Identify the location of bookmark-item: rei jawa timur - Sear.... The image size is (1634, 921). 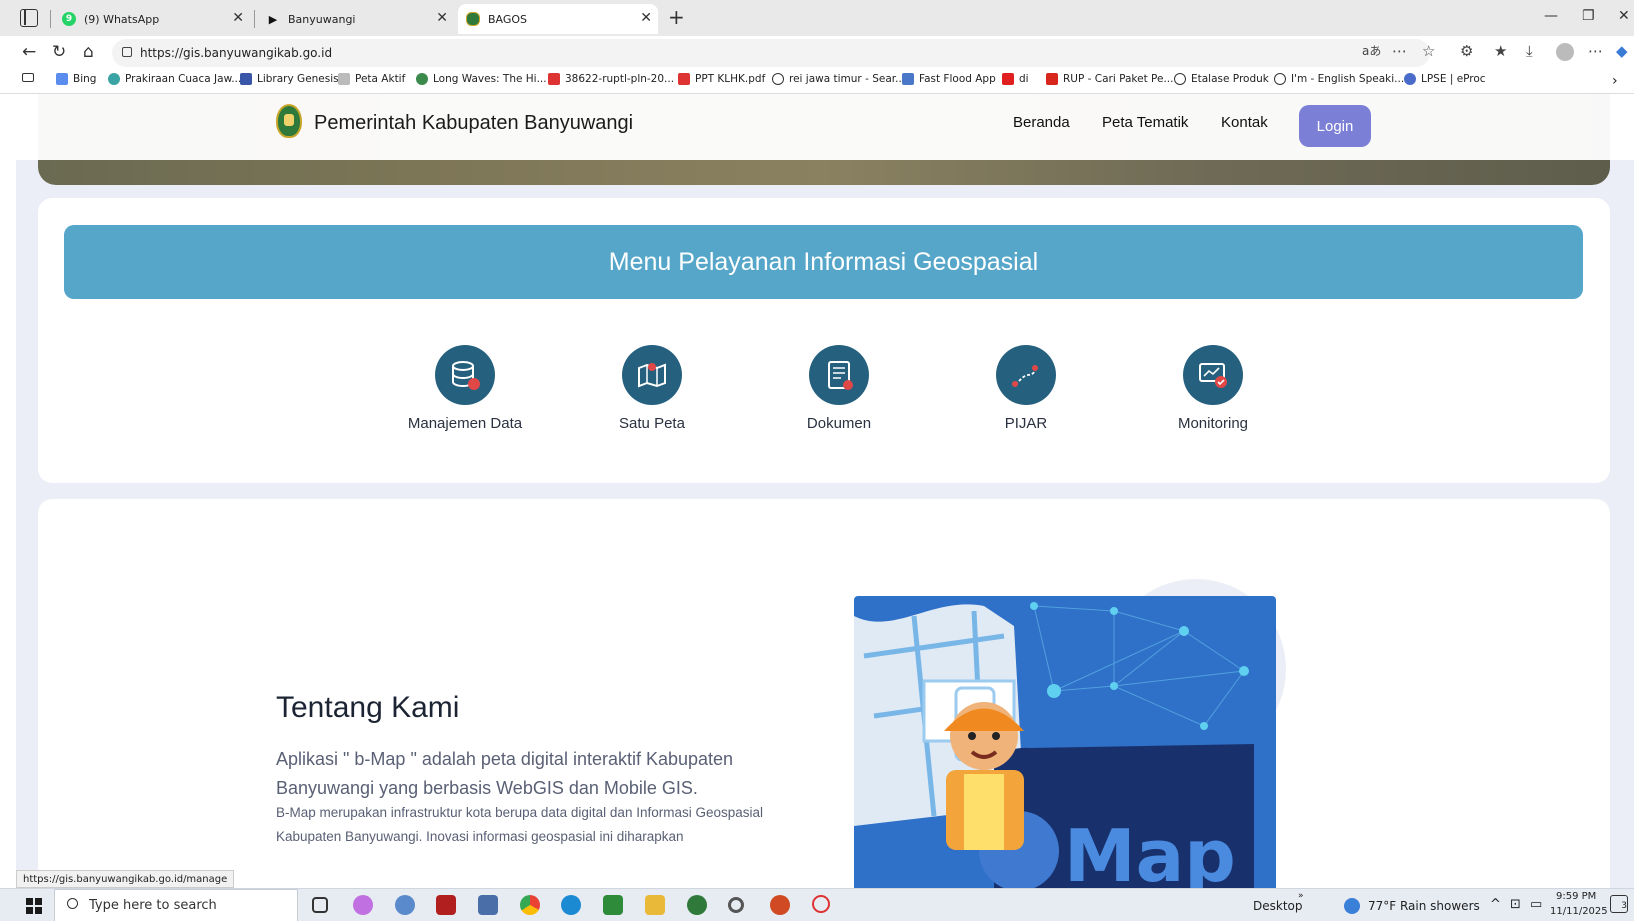
(838, 79).